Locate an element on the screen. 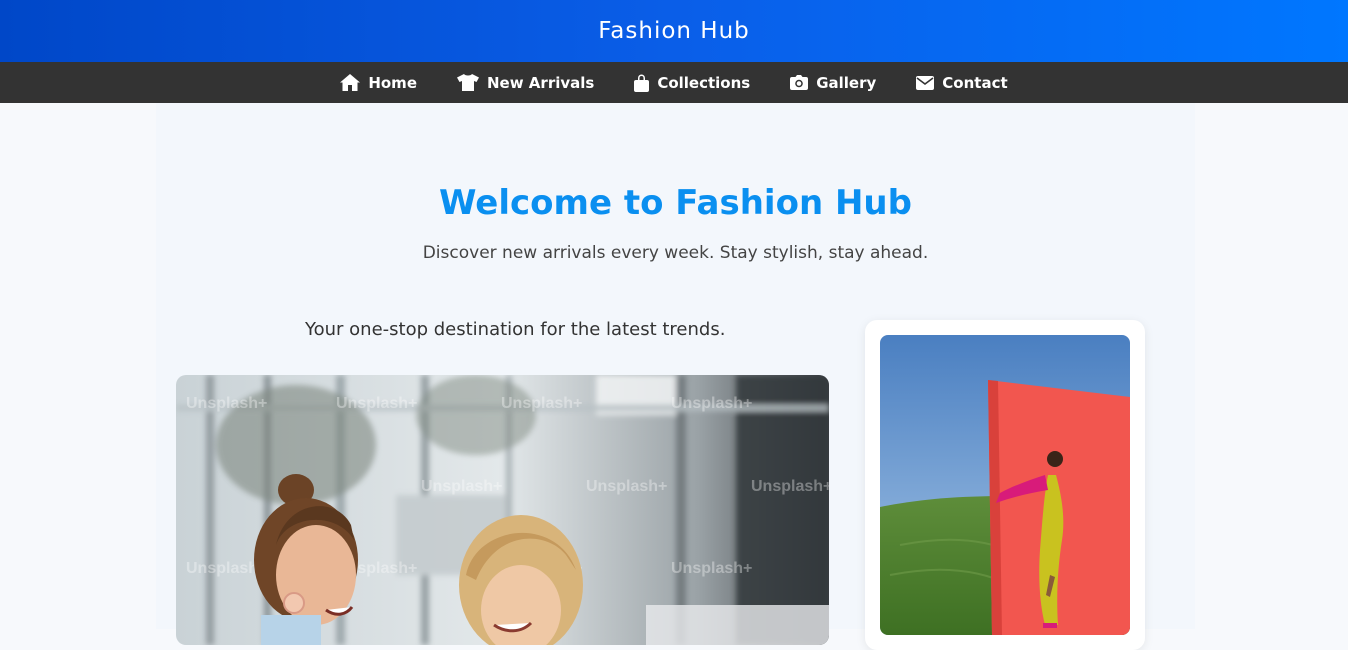  side-card is located at coordinates (1005, 485).